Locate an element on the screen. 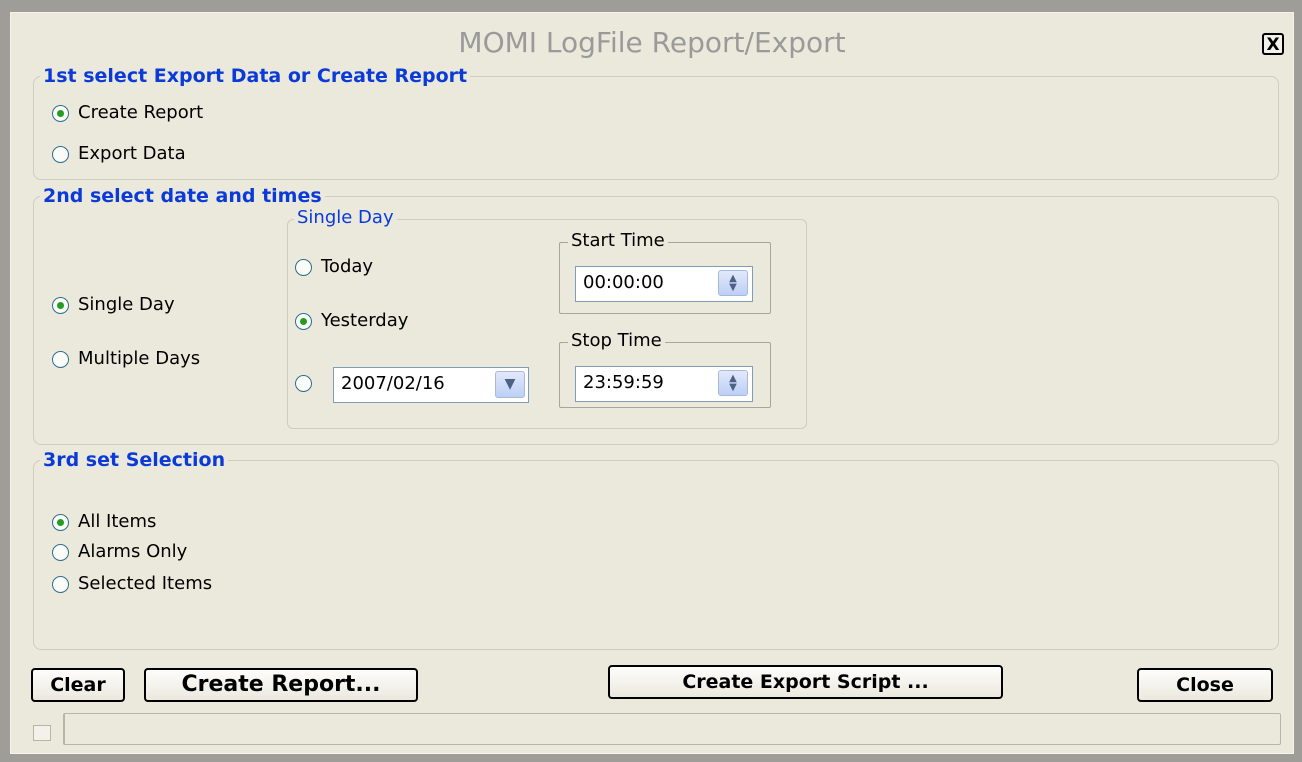 The height and width of the screenshot is (762, 1302). stop-time-input: 23:59:59 ▲ ▼ is located at coordinates (664, 384).